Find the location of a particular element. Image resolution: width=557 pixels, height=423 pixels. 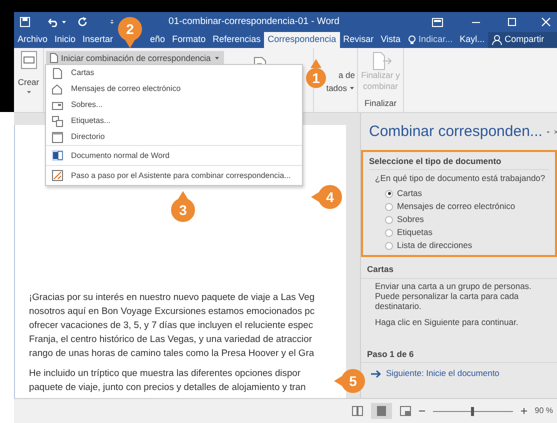

ribbon-tab: Formato is located at coordinates (189, 40).